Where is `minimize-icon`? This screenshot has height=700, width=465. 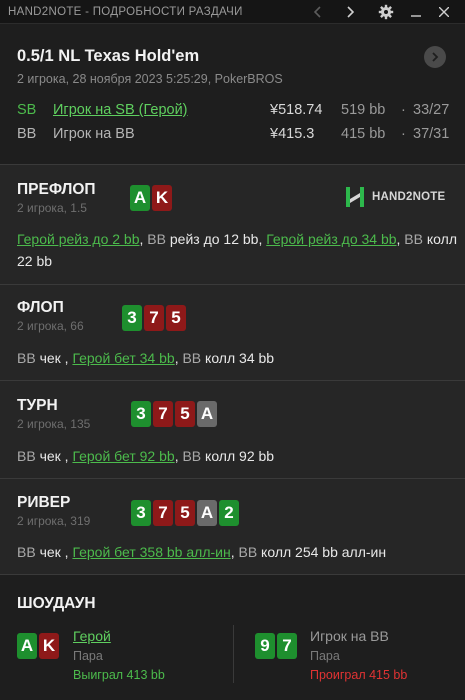
minimize-icon is located at coordinates (416, 12).